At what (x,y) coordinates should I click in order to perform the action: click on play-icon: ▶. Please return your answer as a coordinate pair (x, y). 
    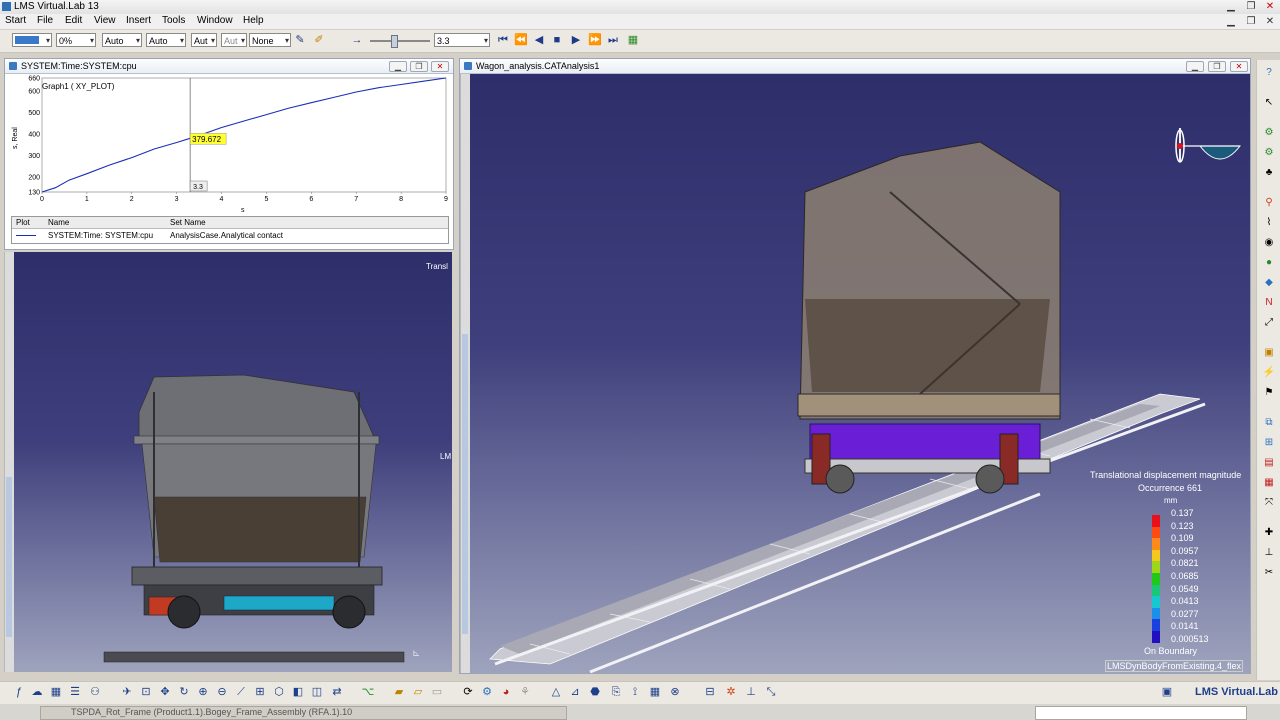
    Looking at the image, I should click on (576, 40).